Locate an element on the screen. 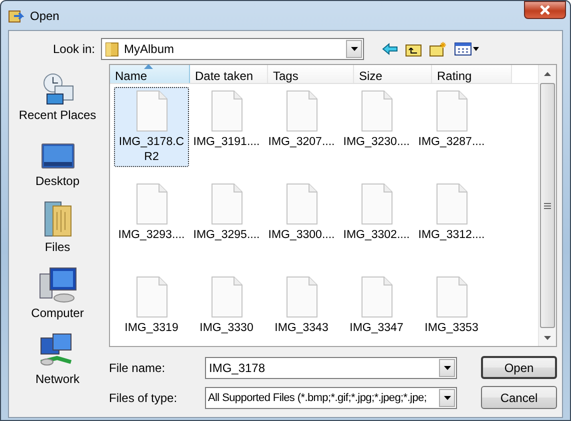 The width and height of the screenshot is (571, 421). open-button: Open is located at coordinates (519, 367).